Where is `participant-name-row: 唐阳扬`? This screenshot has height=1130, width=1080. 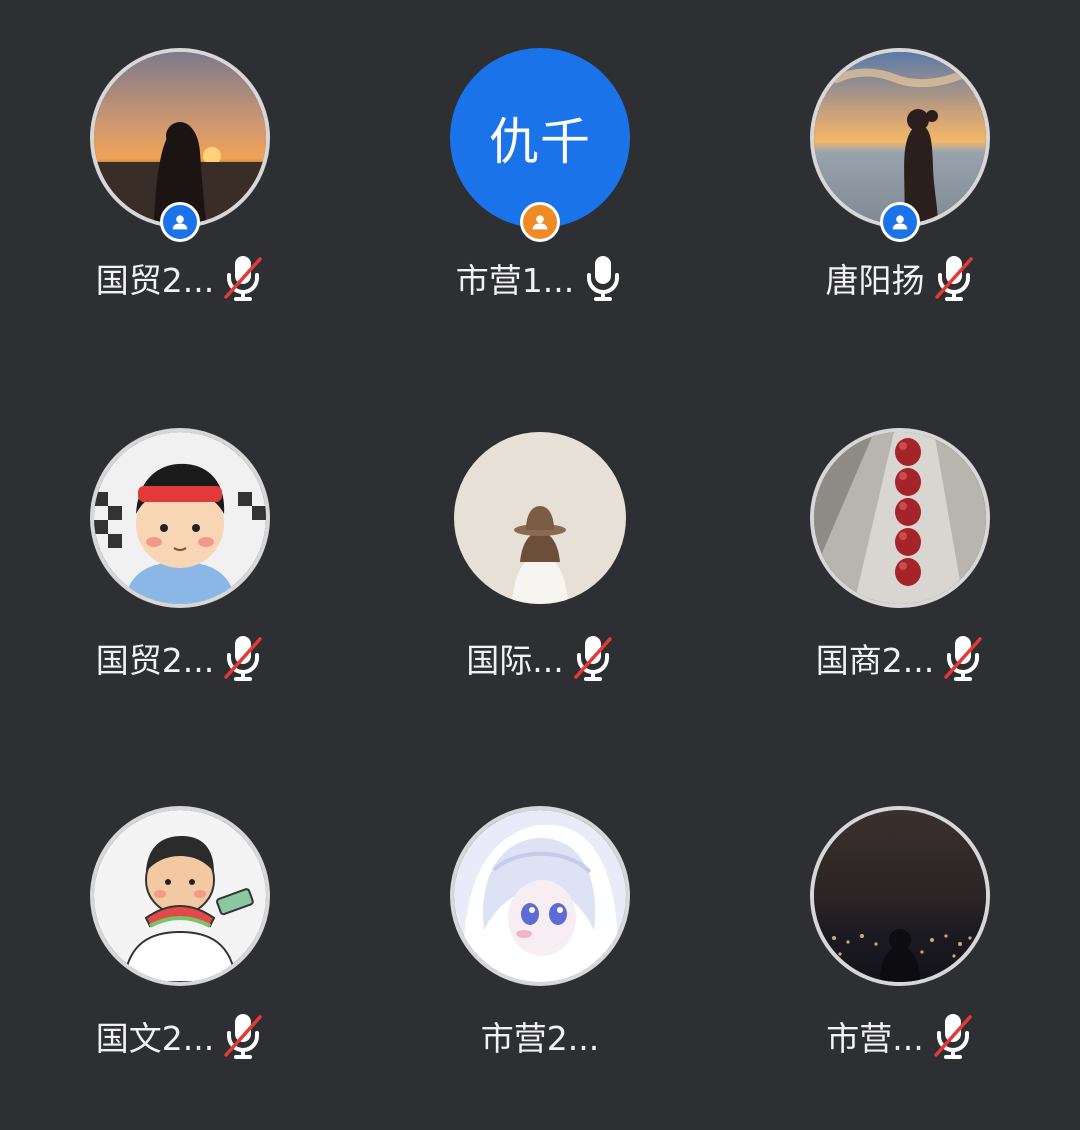
participant-name-row: 唐阳扬 is located at coordinates (900, 278).